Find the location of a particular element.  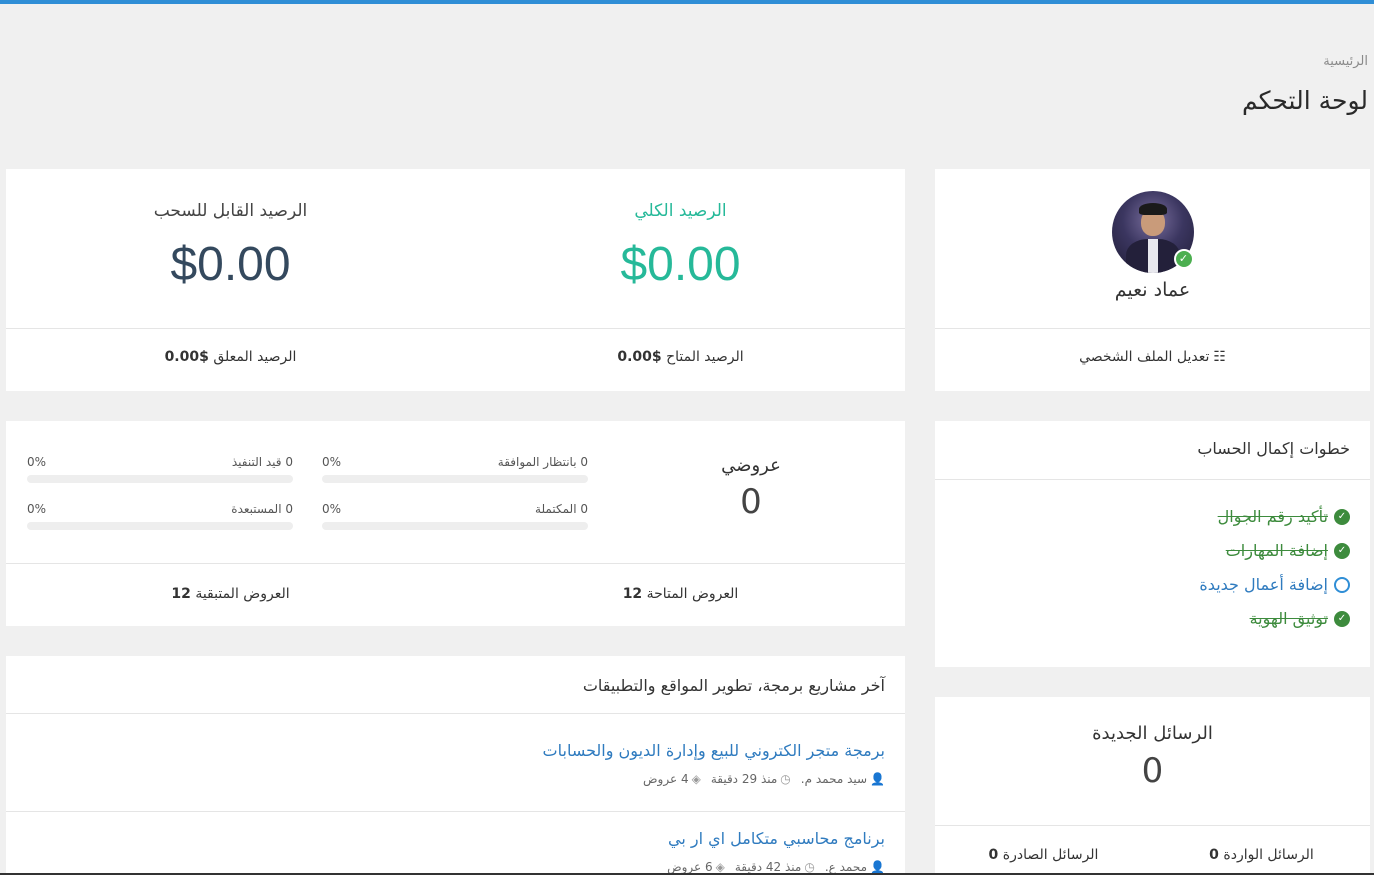

step-label: إضافة المهارات is located at coordinates (1276, 550).